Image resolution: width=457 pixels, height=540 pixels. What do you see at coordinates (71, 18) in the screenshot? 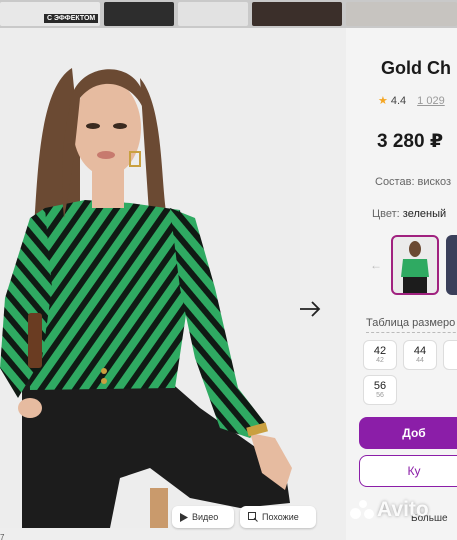
I see `thumbnail-caption: С ЭФФЕКТОМ` at bounding box center [71, 18].